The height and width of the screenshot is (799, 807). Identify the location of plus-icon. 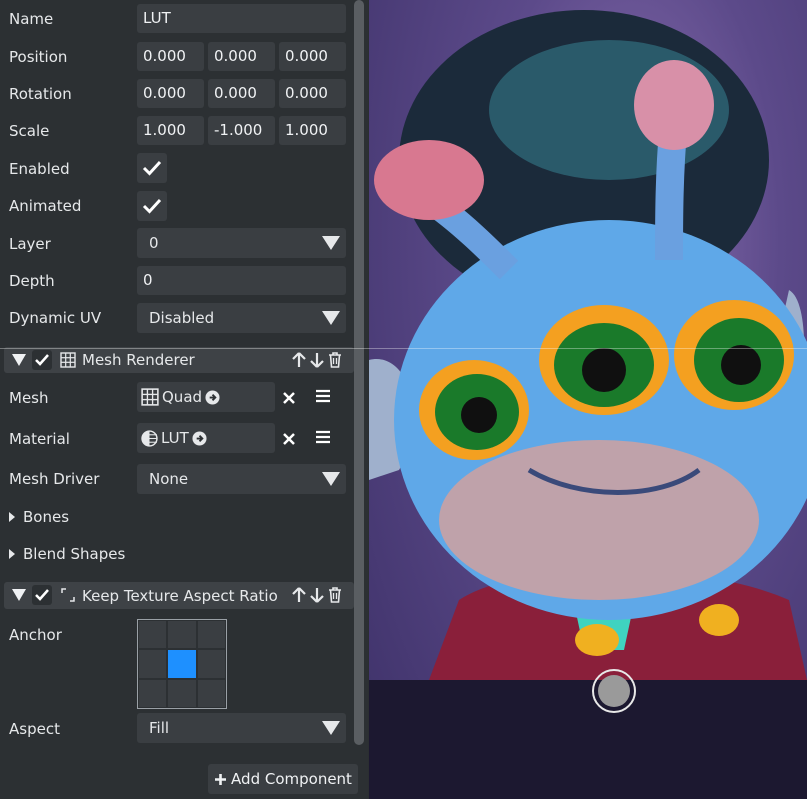
(221, 779).